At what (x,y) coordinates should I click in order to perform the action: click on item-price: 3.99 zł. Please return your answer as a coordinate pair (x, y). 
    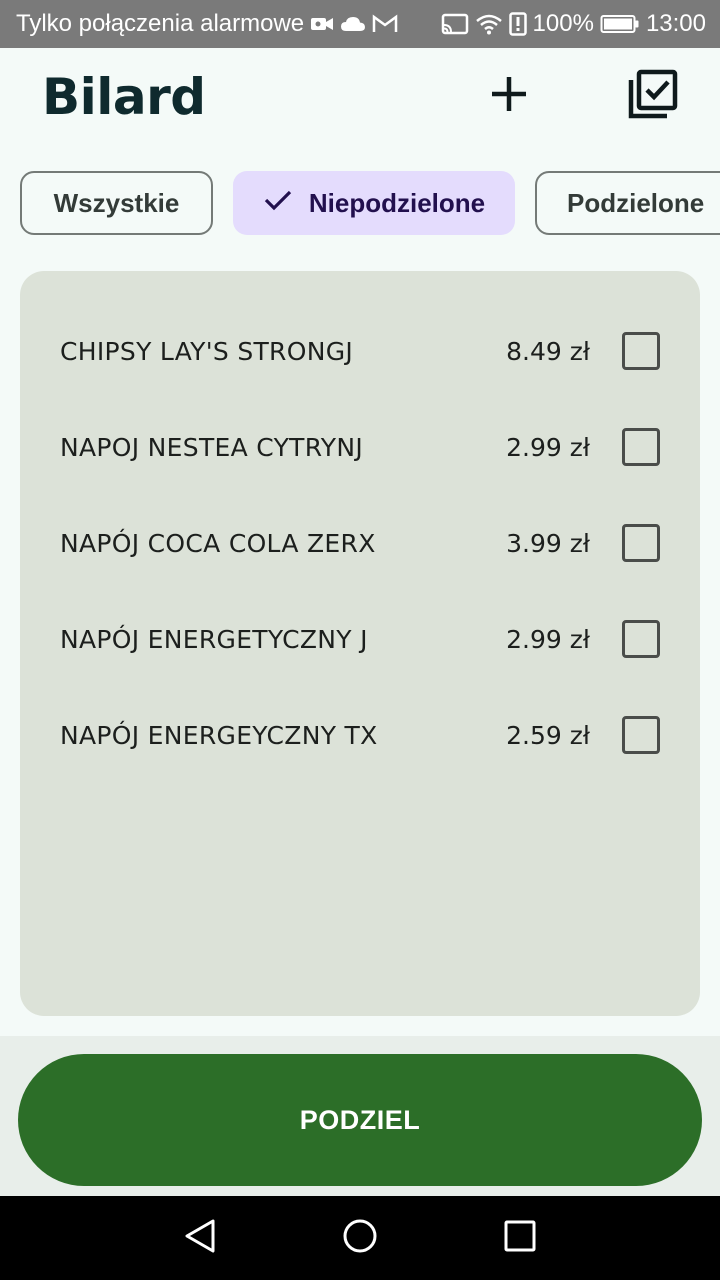
    Looking at the image, I should click on (548, 543).